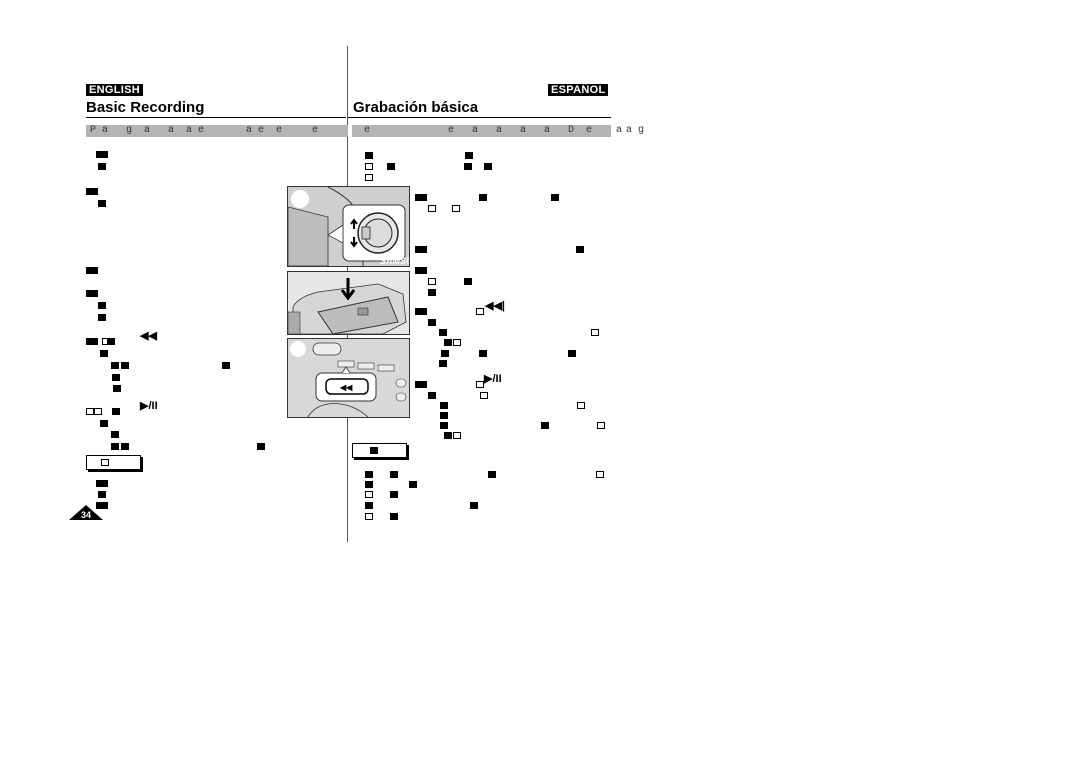 This screenshot has width=1080, height=763. Describe the element at coordinates (492, 474) in the screenshot. I see `es-note-line-1-c` at that location.